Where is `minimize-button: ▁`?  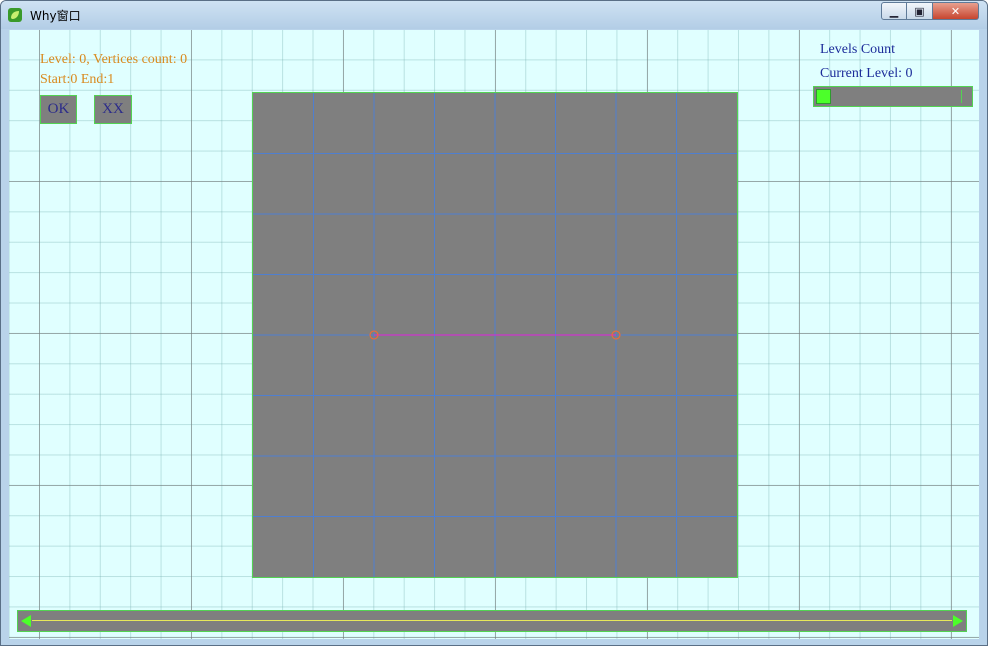 minimize-button: ▁ is located at coordinates (894, 11).